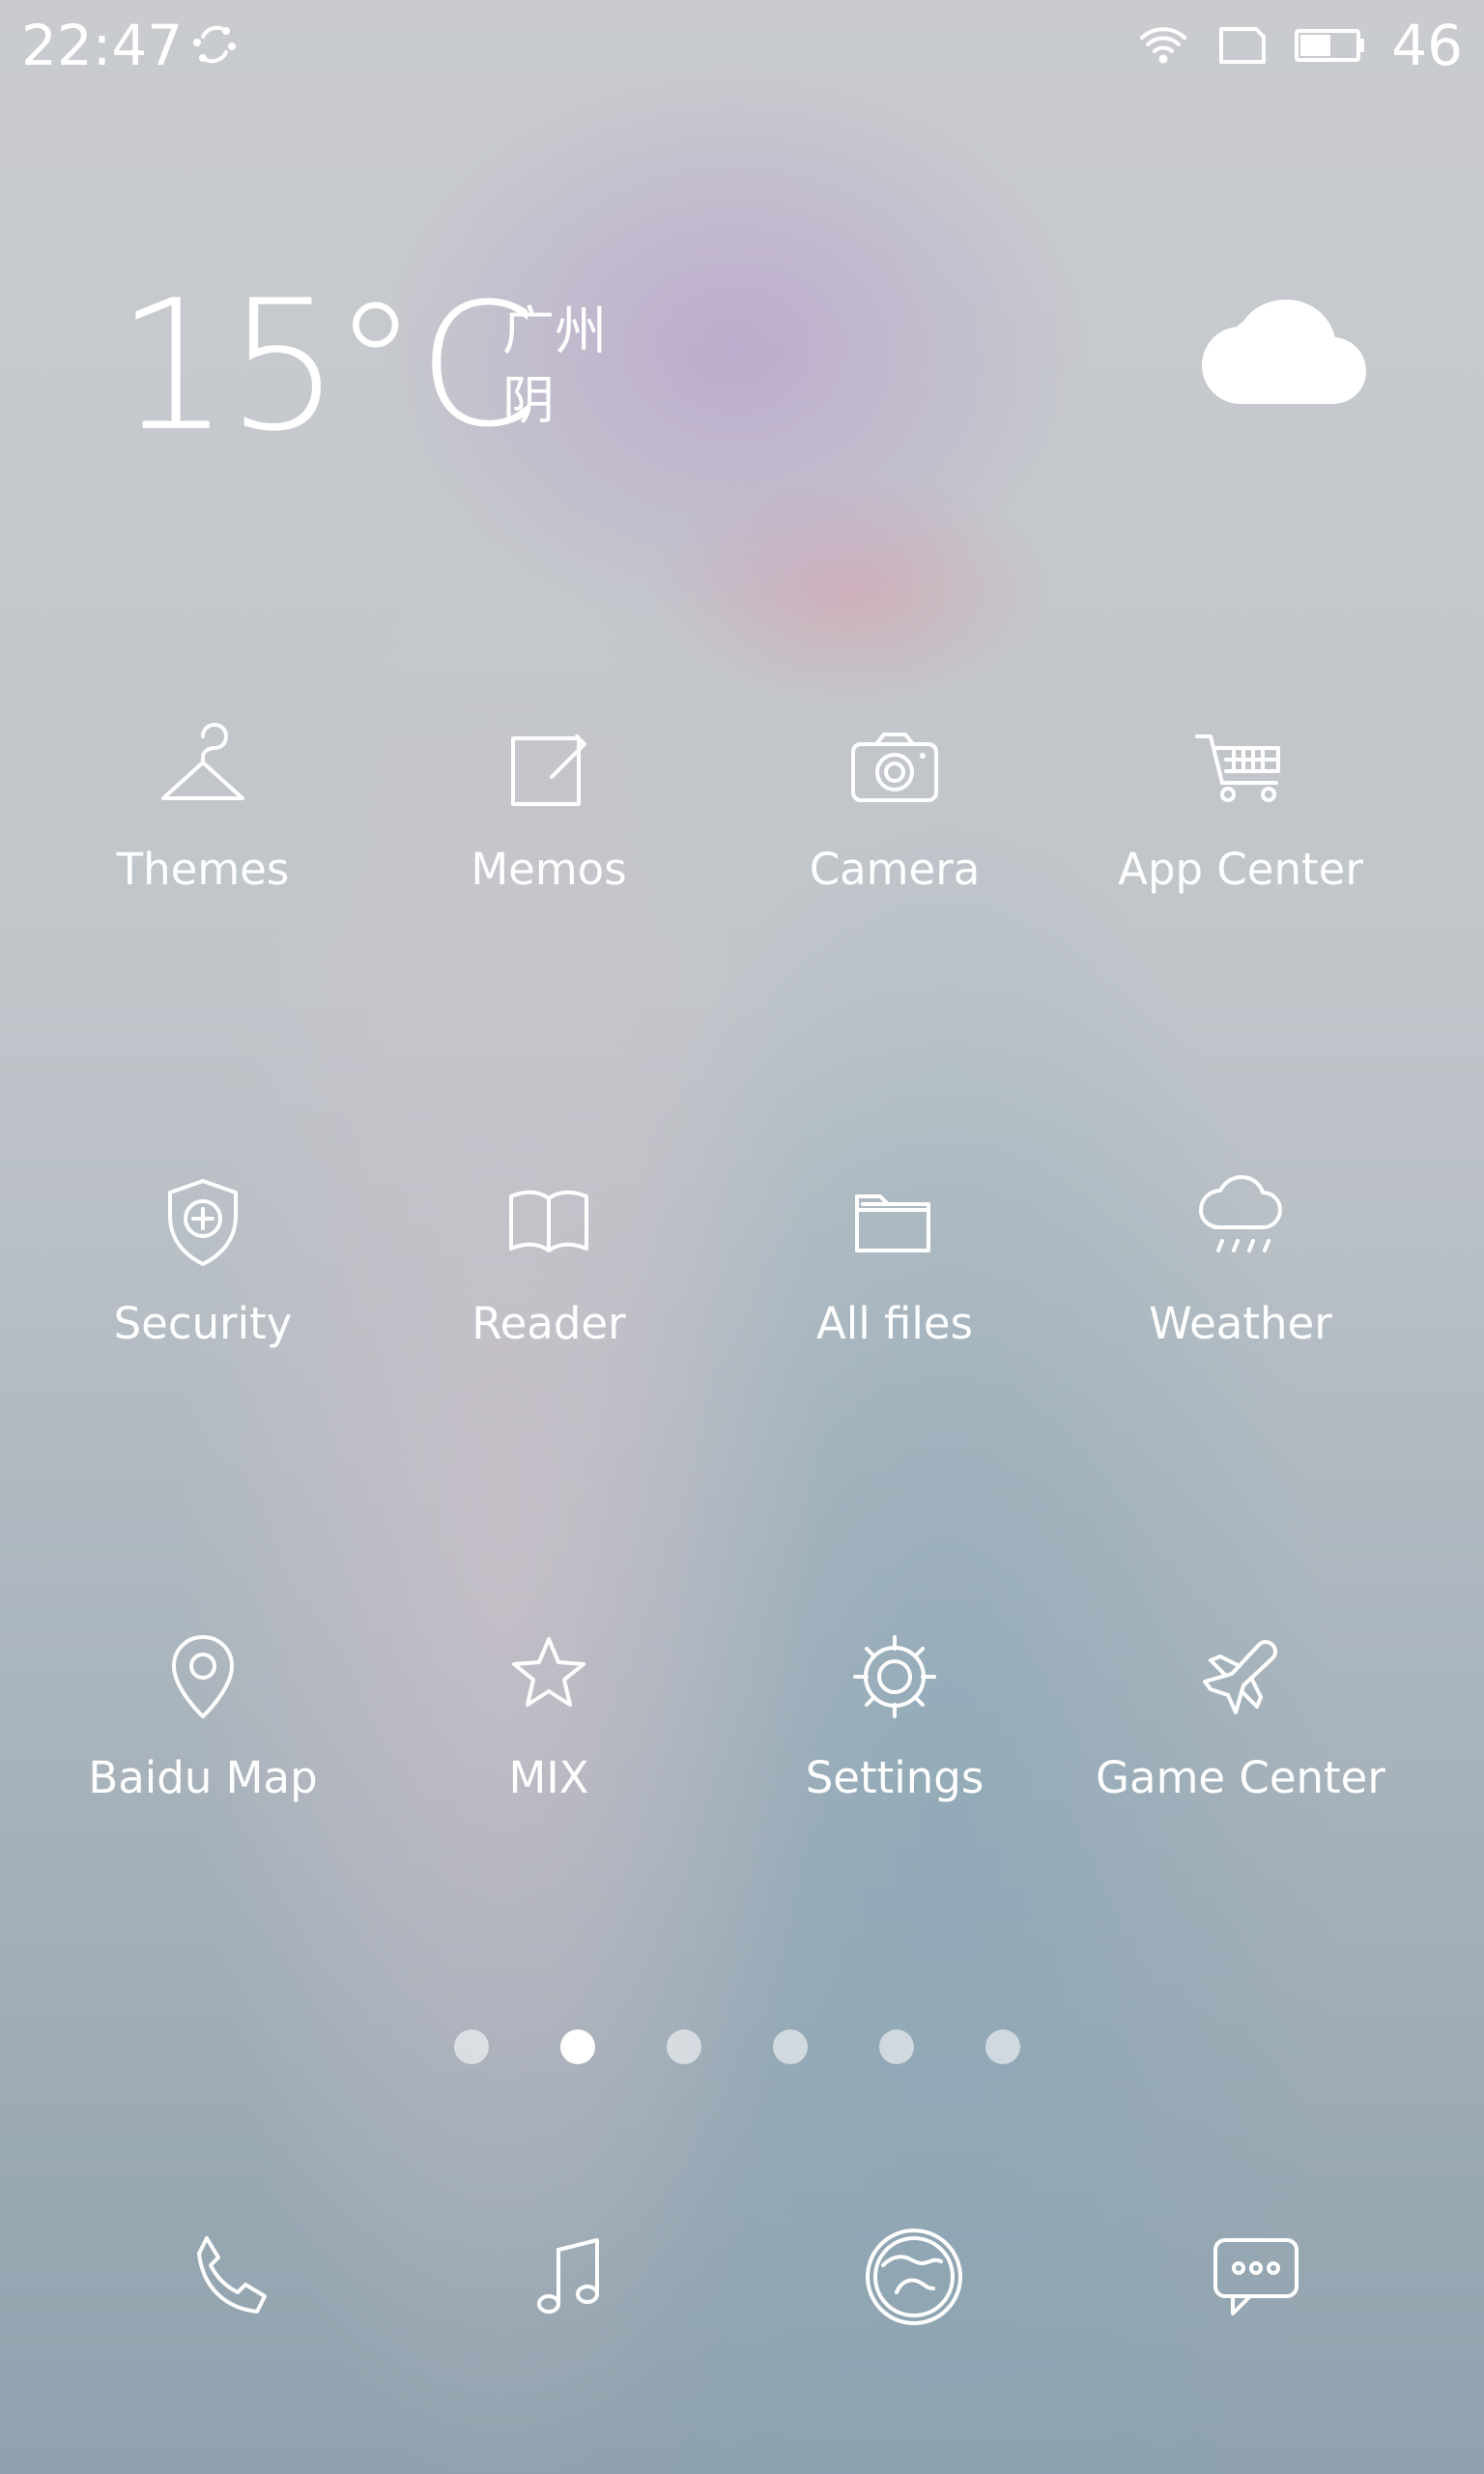 Image resolution: width=1484 pixels, height=2474 pixels. I want to click on gear-icon, so click(895, 1677).